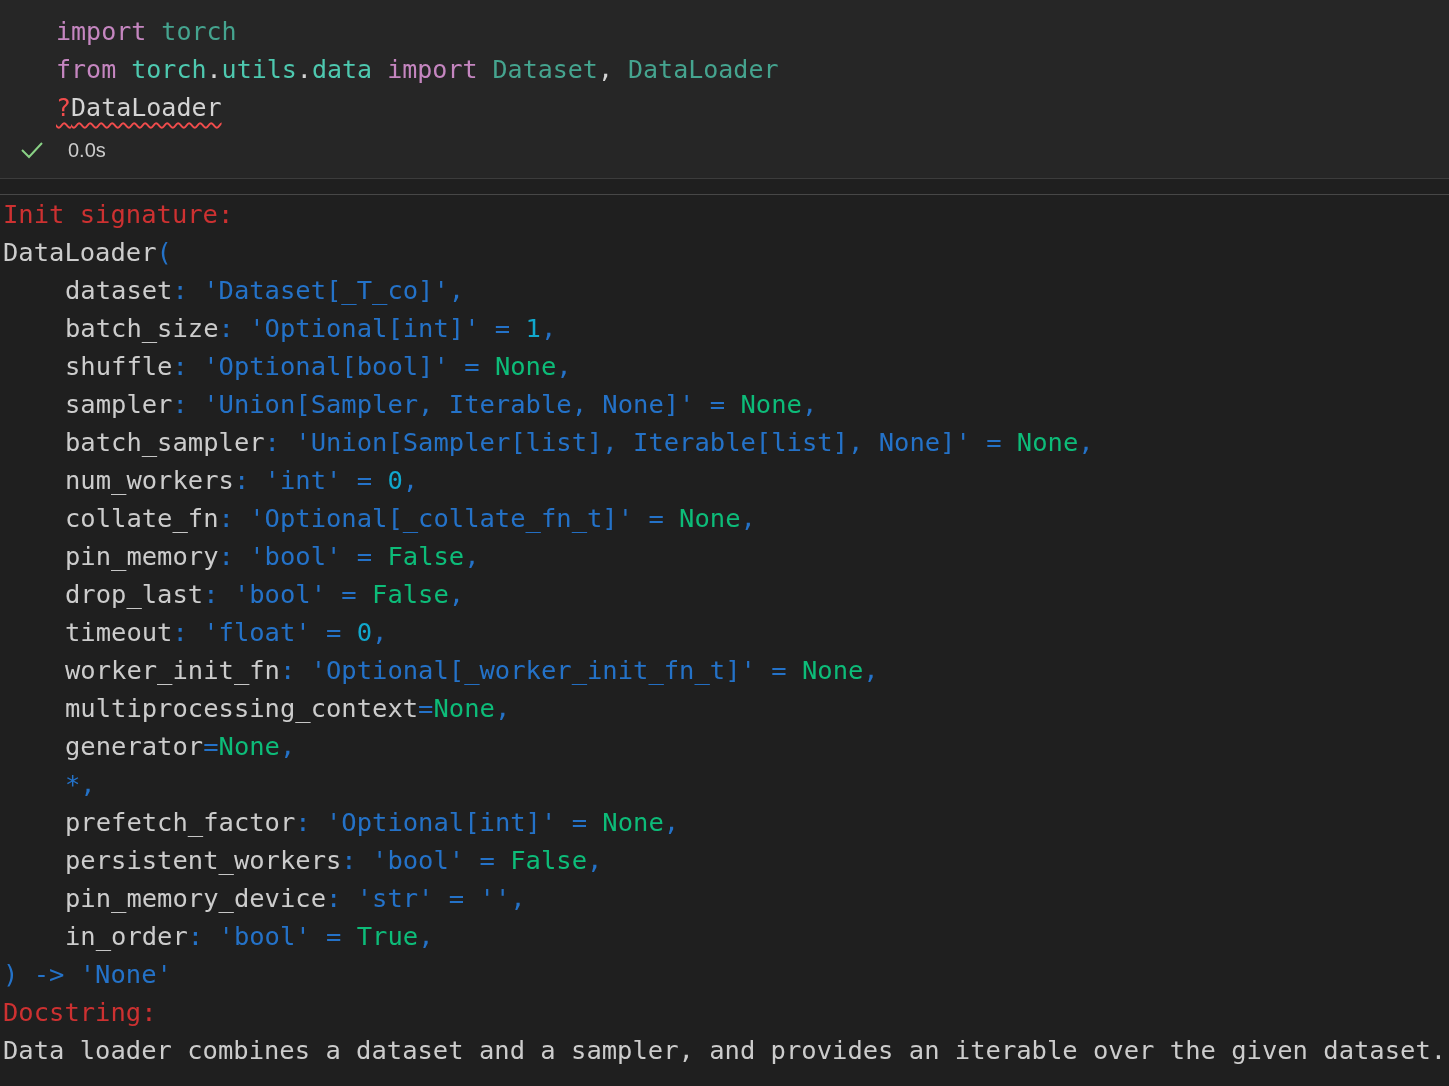  What do you see at coordinates (146, 32) in the screenshot?
I see `code-line: import torch` at bounding box center [146, 32].